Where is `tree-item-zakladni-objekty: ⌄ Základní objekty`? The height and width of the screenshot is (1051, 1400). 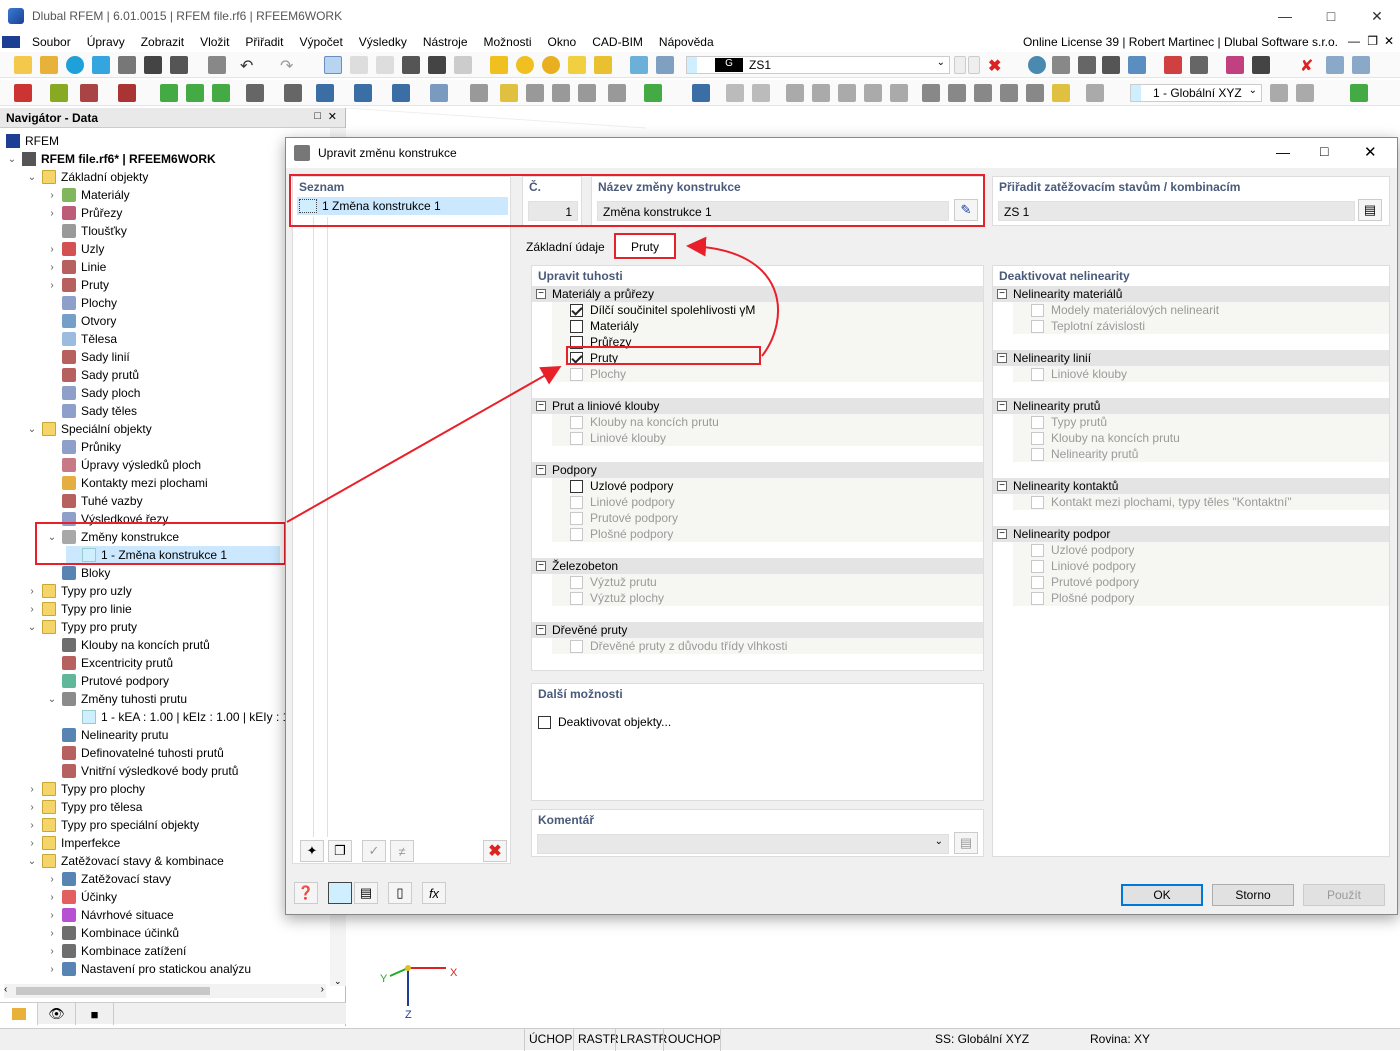 tree-item-zakladni-objekty: ⌄ Základní objekty is located at coordinates (87, 177).